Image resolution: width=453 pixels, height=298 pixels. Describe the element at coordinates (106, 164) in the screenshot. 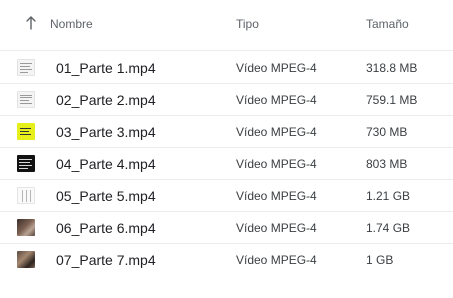

I see `file-name: 04_Parte 4.mp4` at that location.